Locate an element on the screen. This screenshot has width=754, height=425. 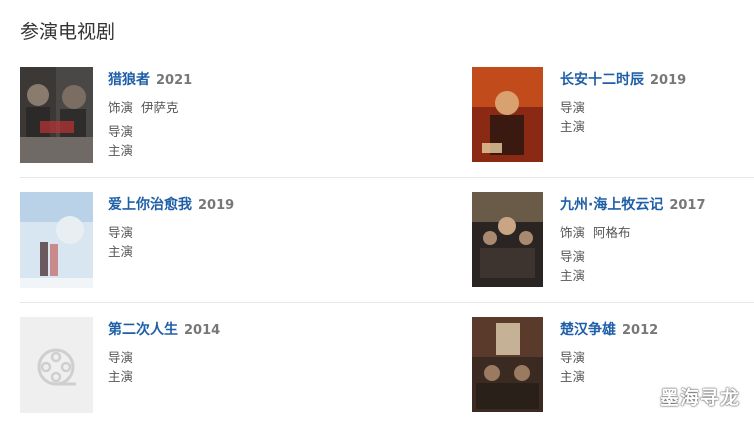
role-line: 饰演 伊萨克 is located at coordinates (143, 106).